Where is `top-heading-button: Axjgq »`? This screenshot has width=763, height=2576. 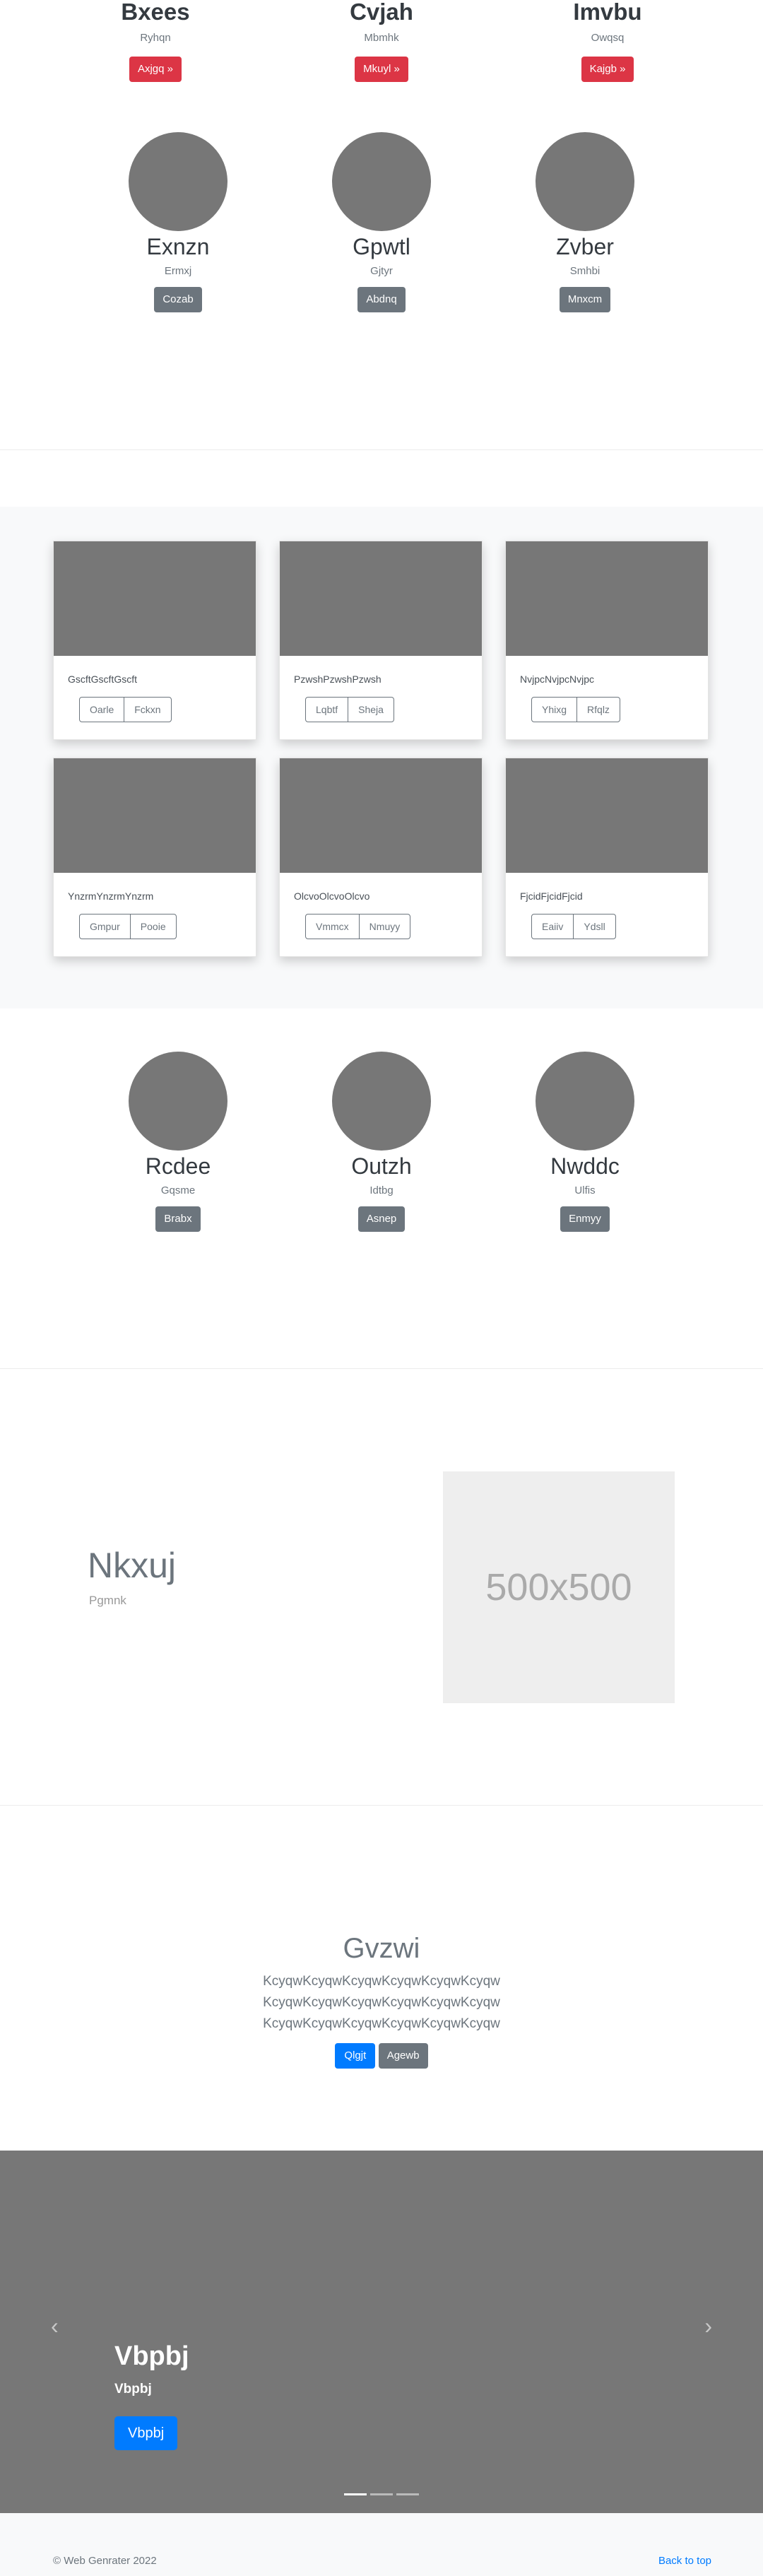 top-heading-button: Axjgq » is located at coordinates (155, 69).